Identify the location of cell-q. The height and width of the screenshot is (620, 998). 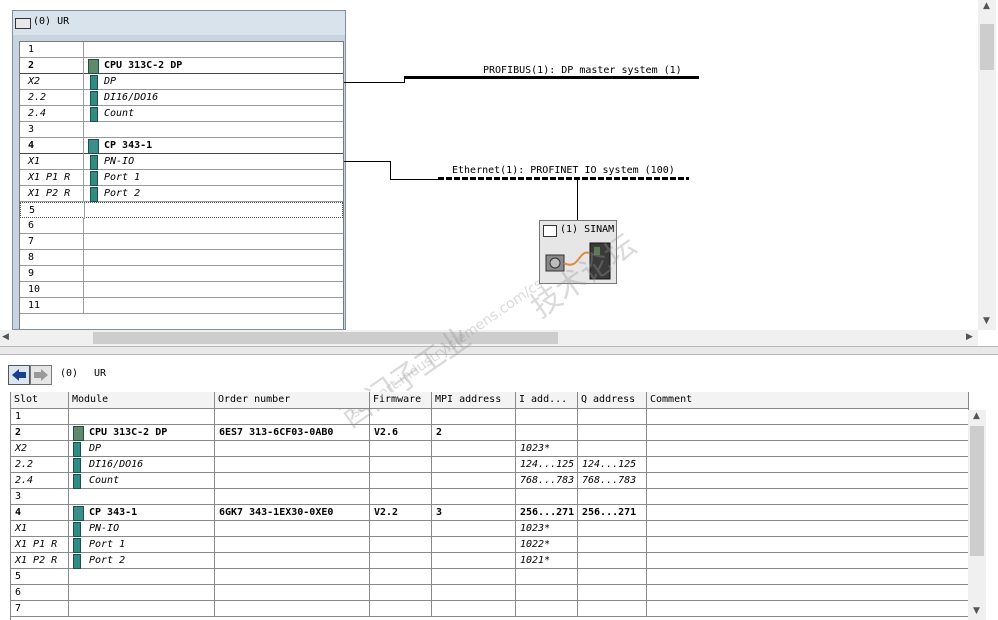
(612, 529).